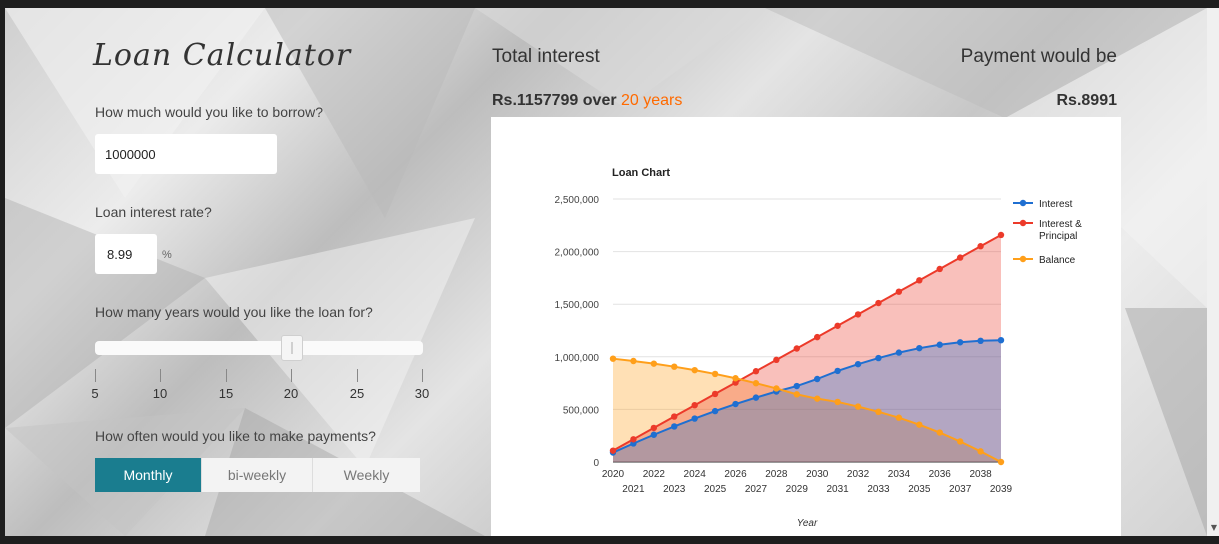  What do you see at coordinates (126, 254) in the screenshot?
I see `interest-rate-input` at bounding box center [126, 254].